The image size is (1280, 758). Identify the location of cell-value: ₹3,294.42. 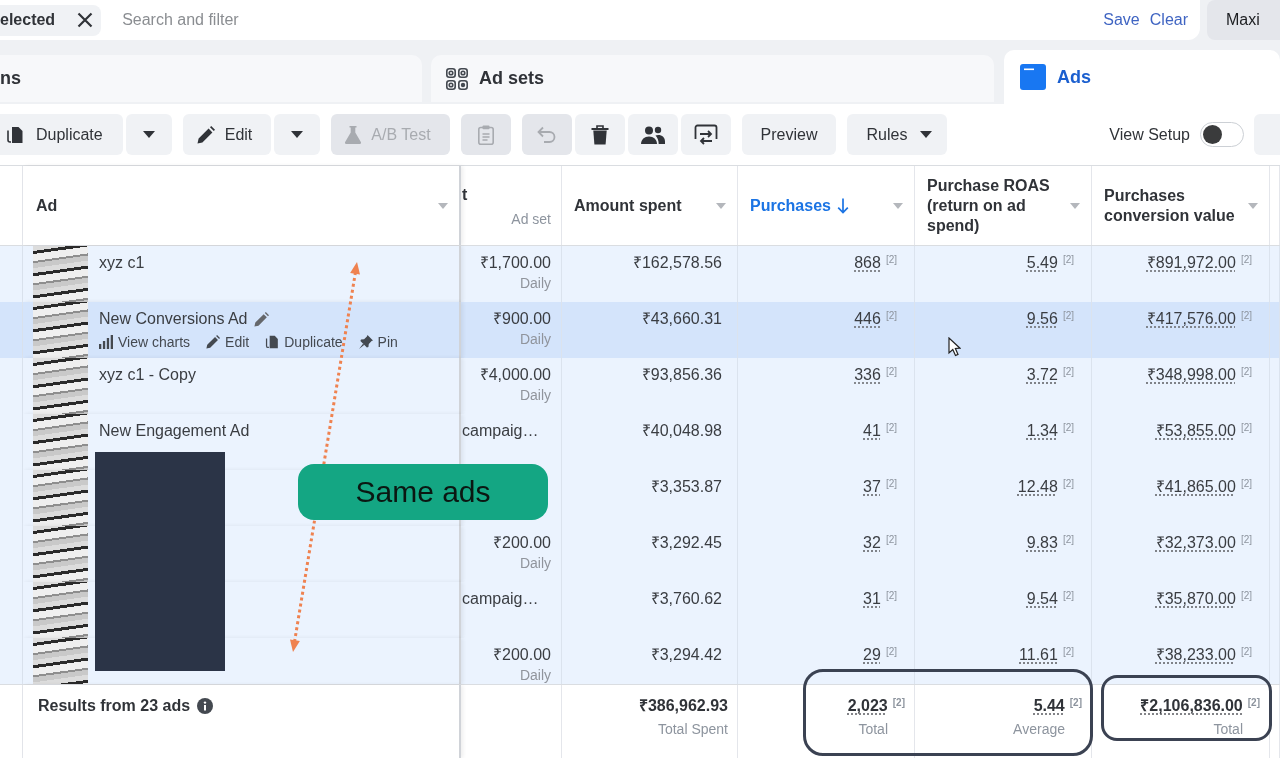
(686, 655).